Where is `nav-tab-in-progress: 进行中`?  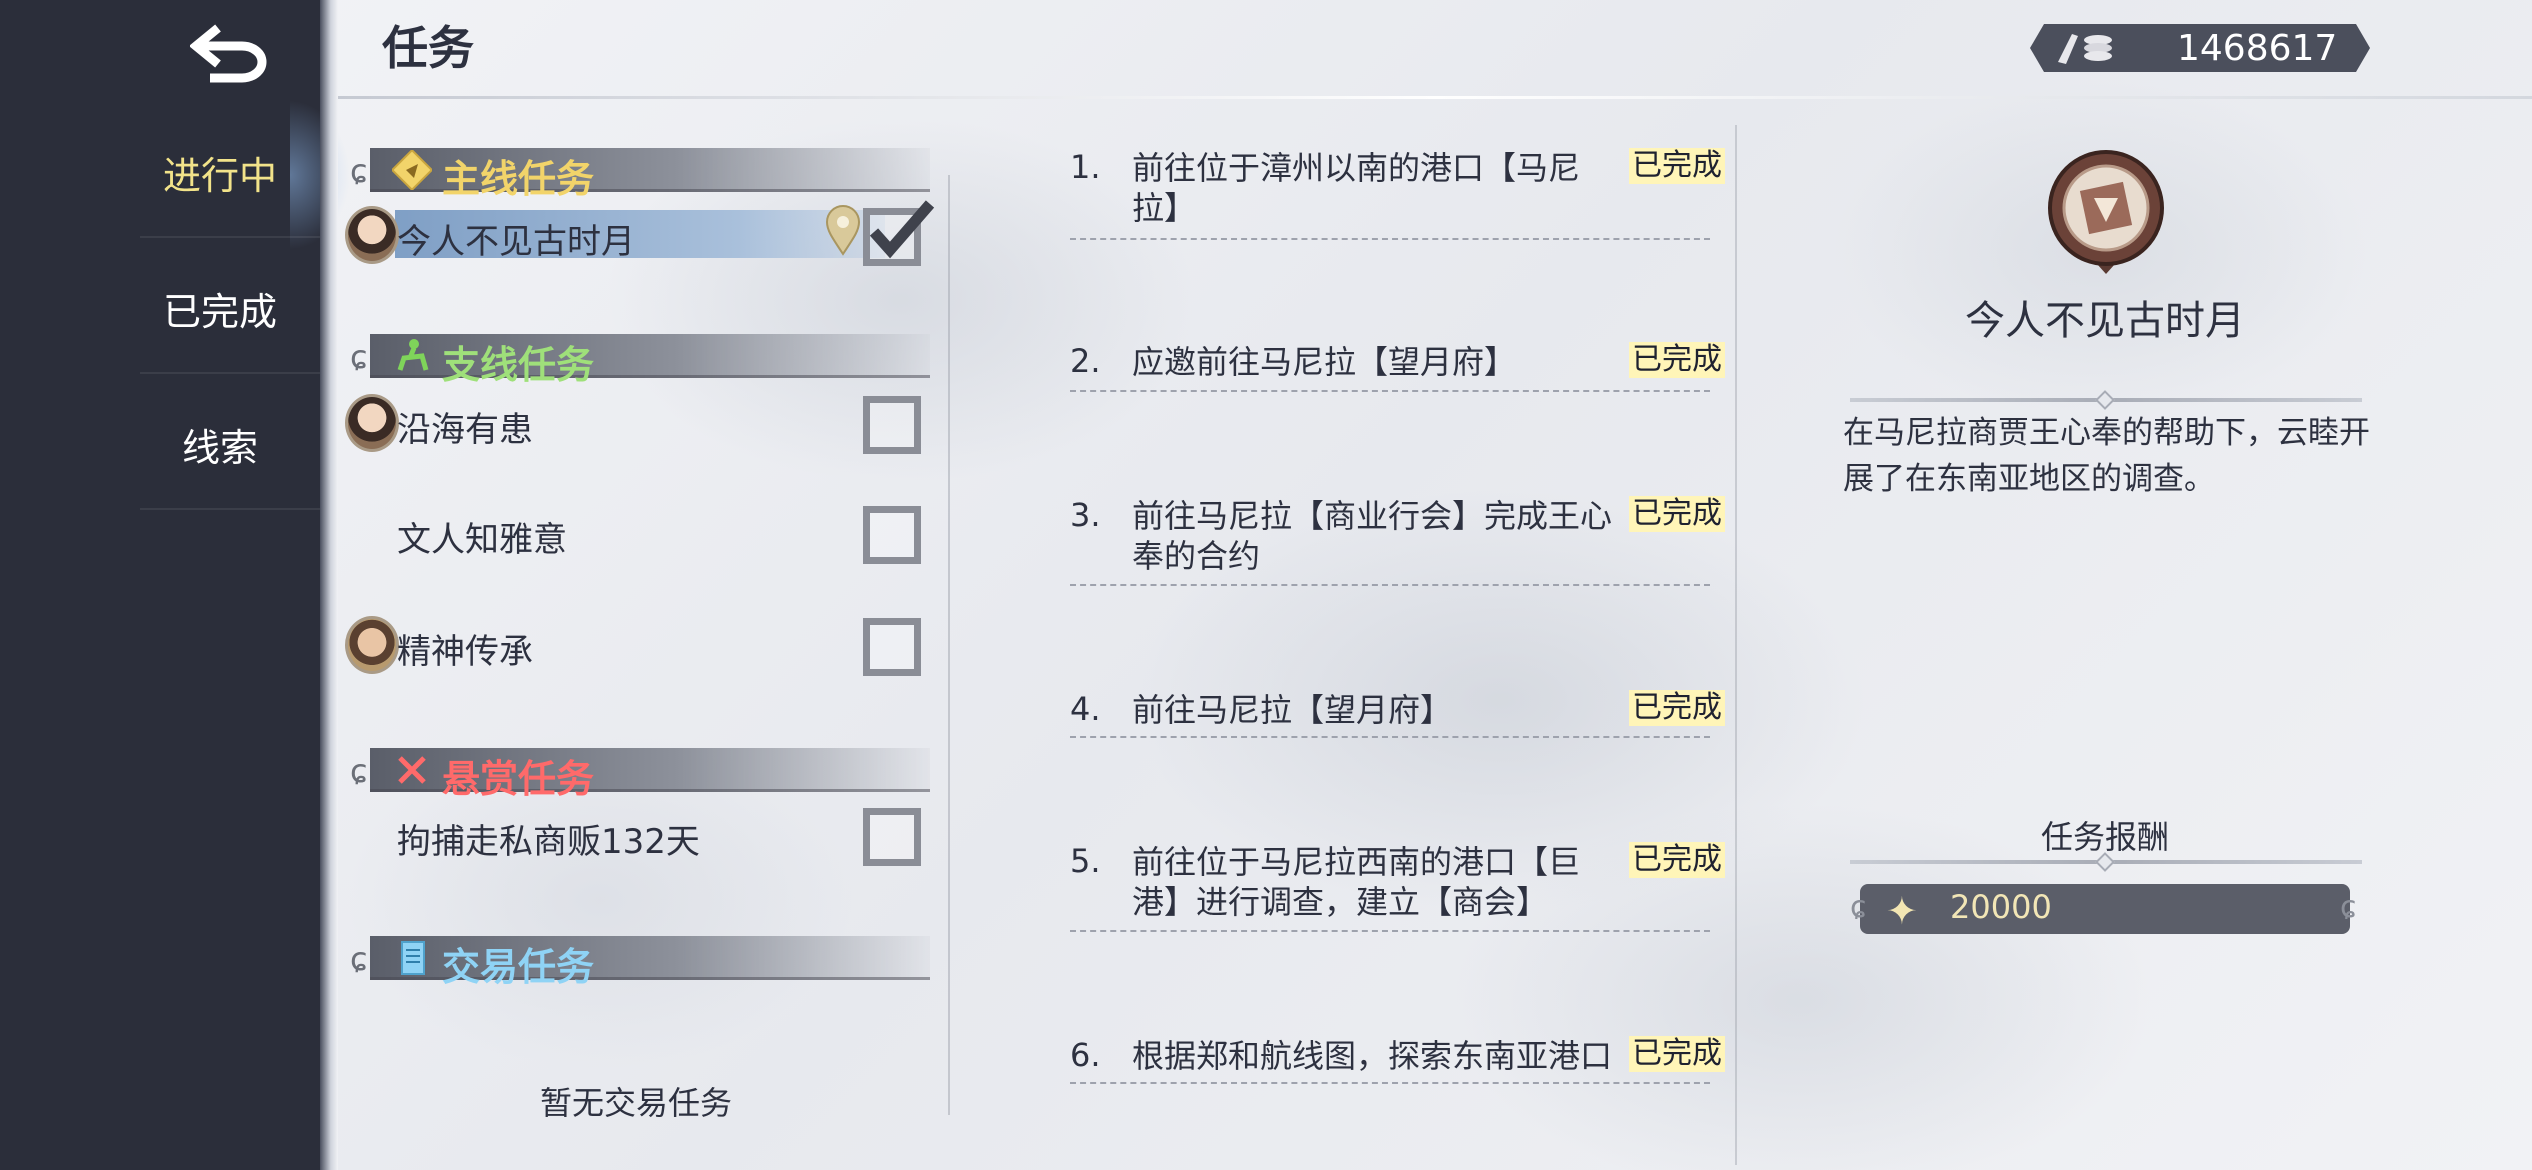 nav-tab-in-progress: 进行中 is located at coordinates (220, 172).